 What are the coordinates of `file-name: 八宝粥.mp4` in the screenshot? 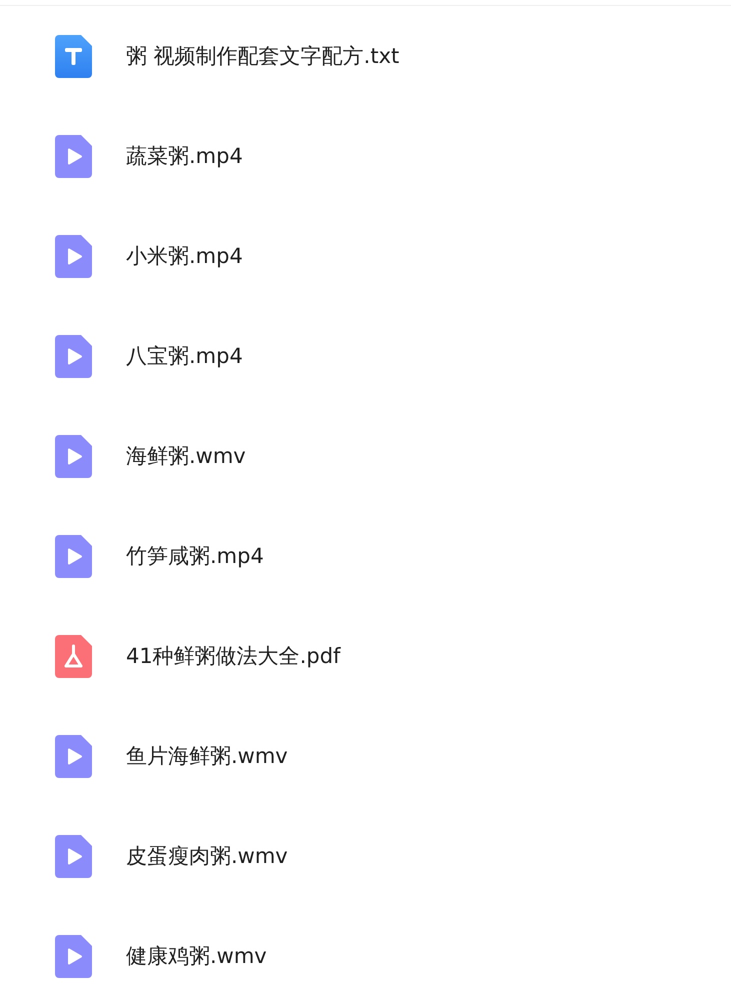 It's located at (184, 356).